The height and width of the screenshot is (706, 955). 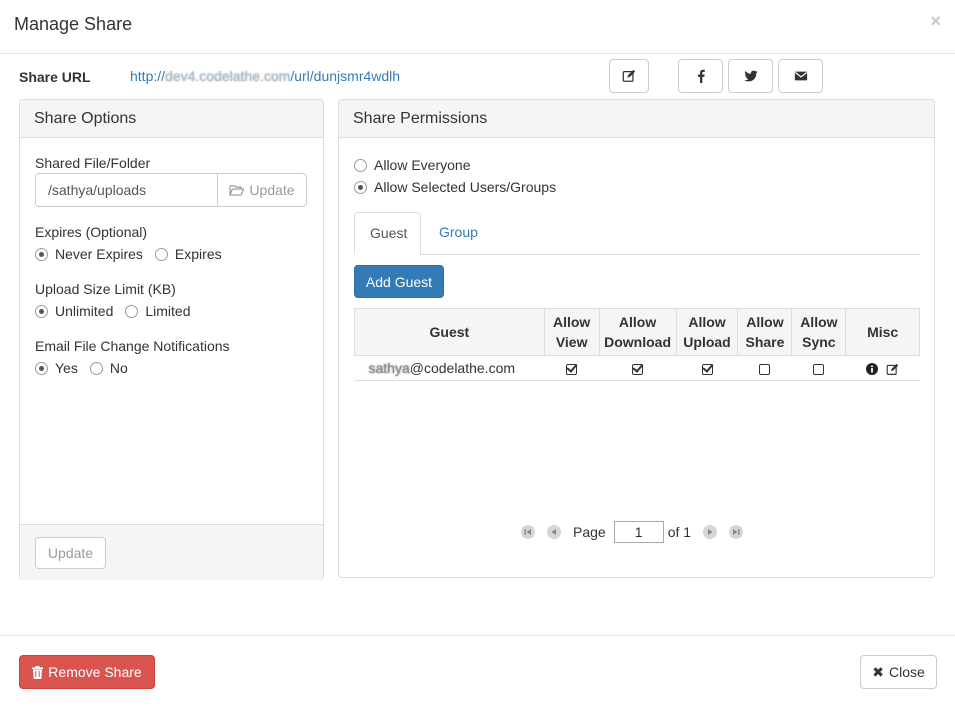 I want to click on first-page-icon, so click(x=528, y=532).